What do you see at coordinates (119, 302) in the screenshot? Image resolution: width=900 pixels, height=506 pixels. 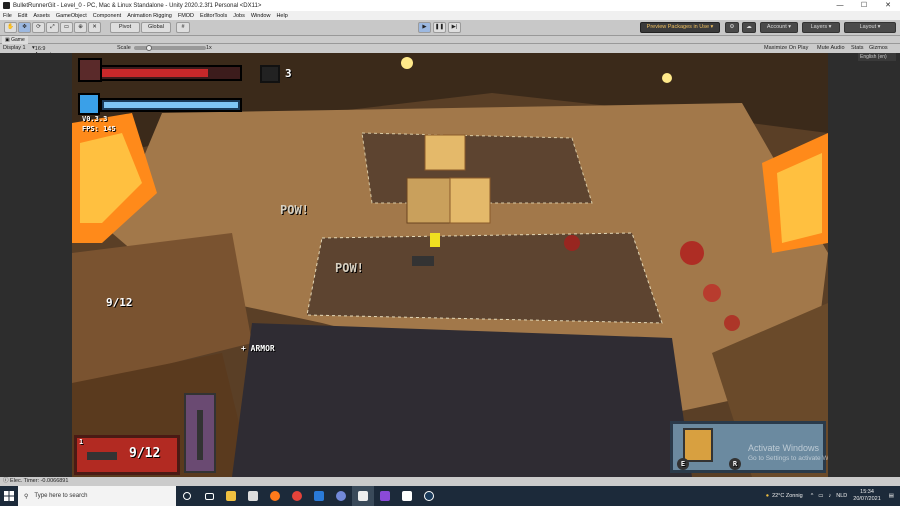 I see `world-ammo-text: 9/12` at bounding box center [119, 302].